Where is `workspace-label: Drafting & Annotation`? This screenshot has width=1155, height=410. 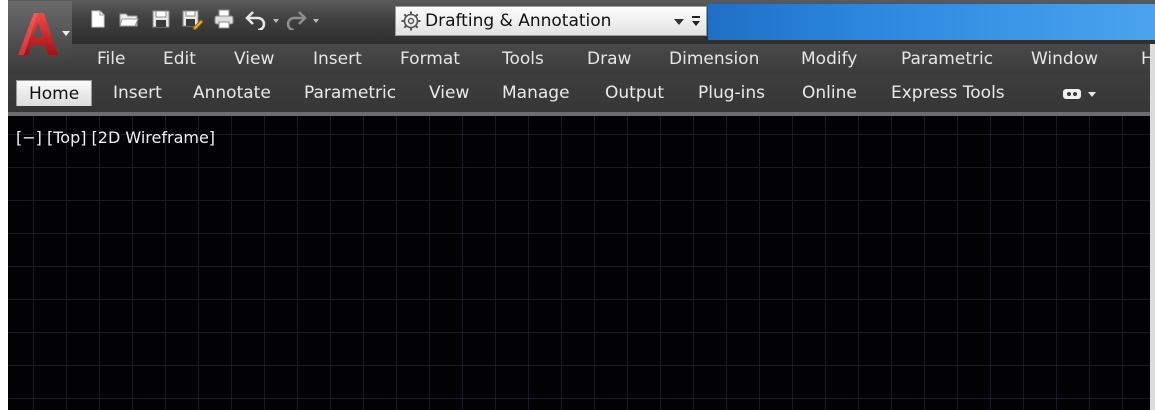 workspace-label: Drafting & Annotation is located at coordinates (518, 21).